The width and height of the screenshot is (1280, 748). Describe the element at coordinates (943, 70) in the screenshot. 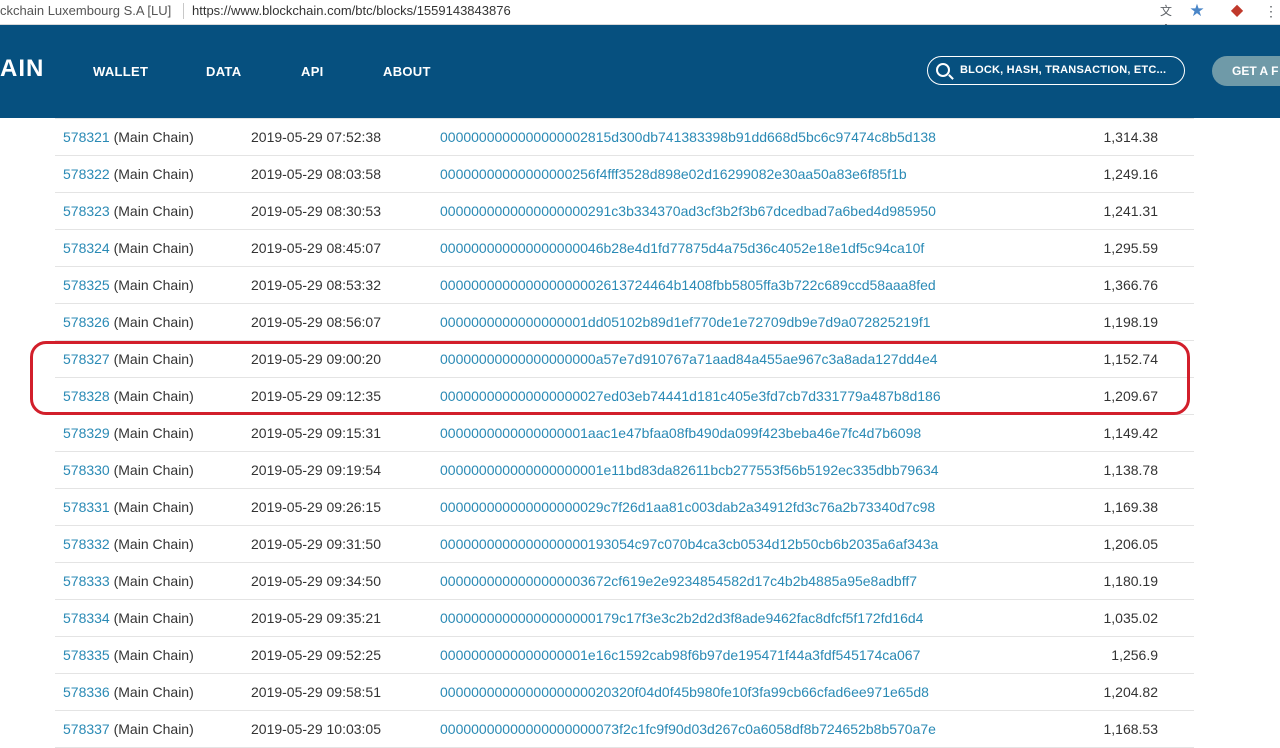

I see `search-icon` at that location.